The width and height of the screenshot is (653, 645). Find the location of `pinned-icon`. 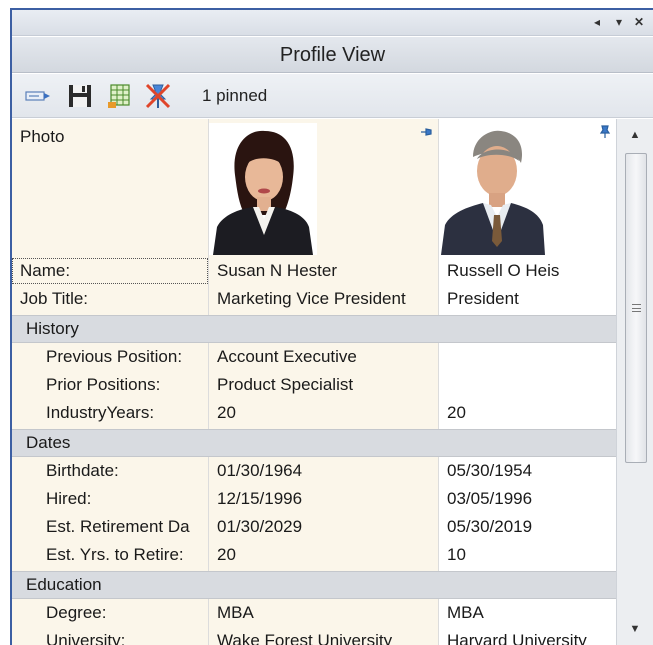

pinned-icon is located at coordinates (605, 132).